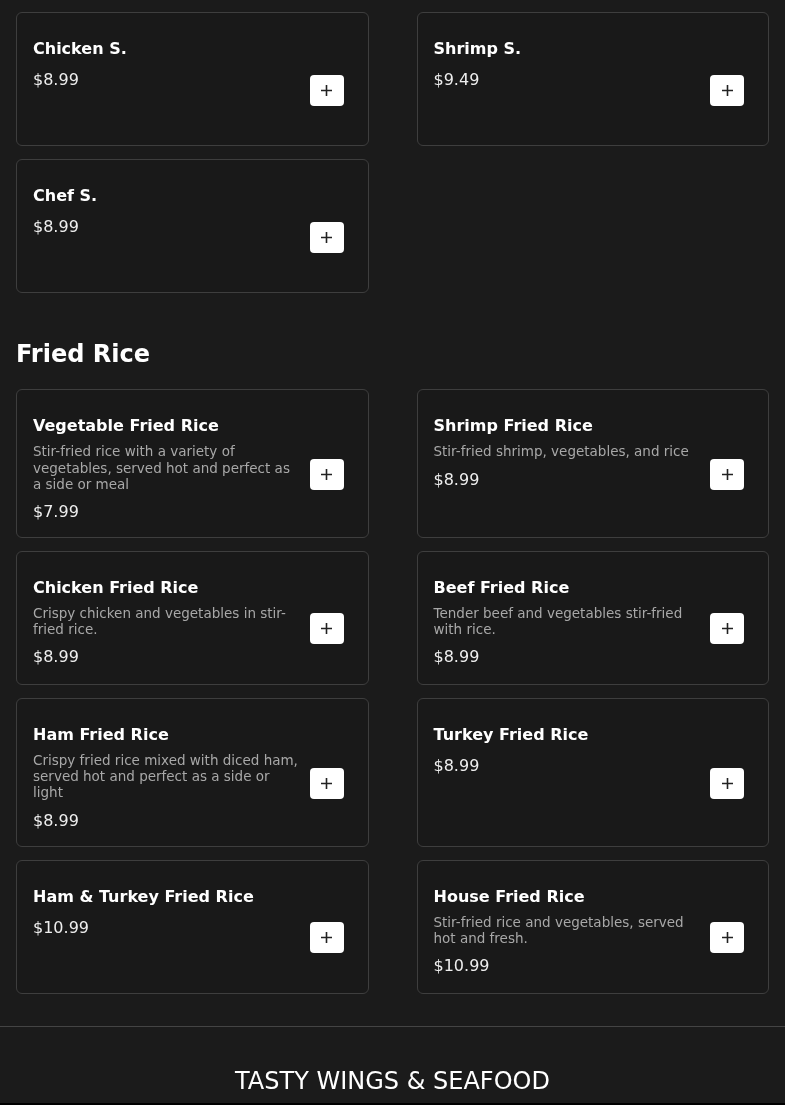 This screenshot has width=785, height=1105. I want to click on section-heading: Fried Rice, so click(83, 354).